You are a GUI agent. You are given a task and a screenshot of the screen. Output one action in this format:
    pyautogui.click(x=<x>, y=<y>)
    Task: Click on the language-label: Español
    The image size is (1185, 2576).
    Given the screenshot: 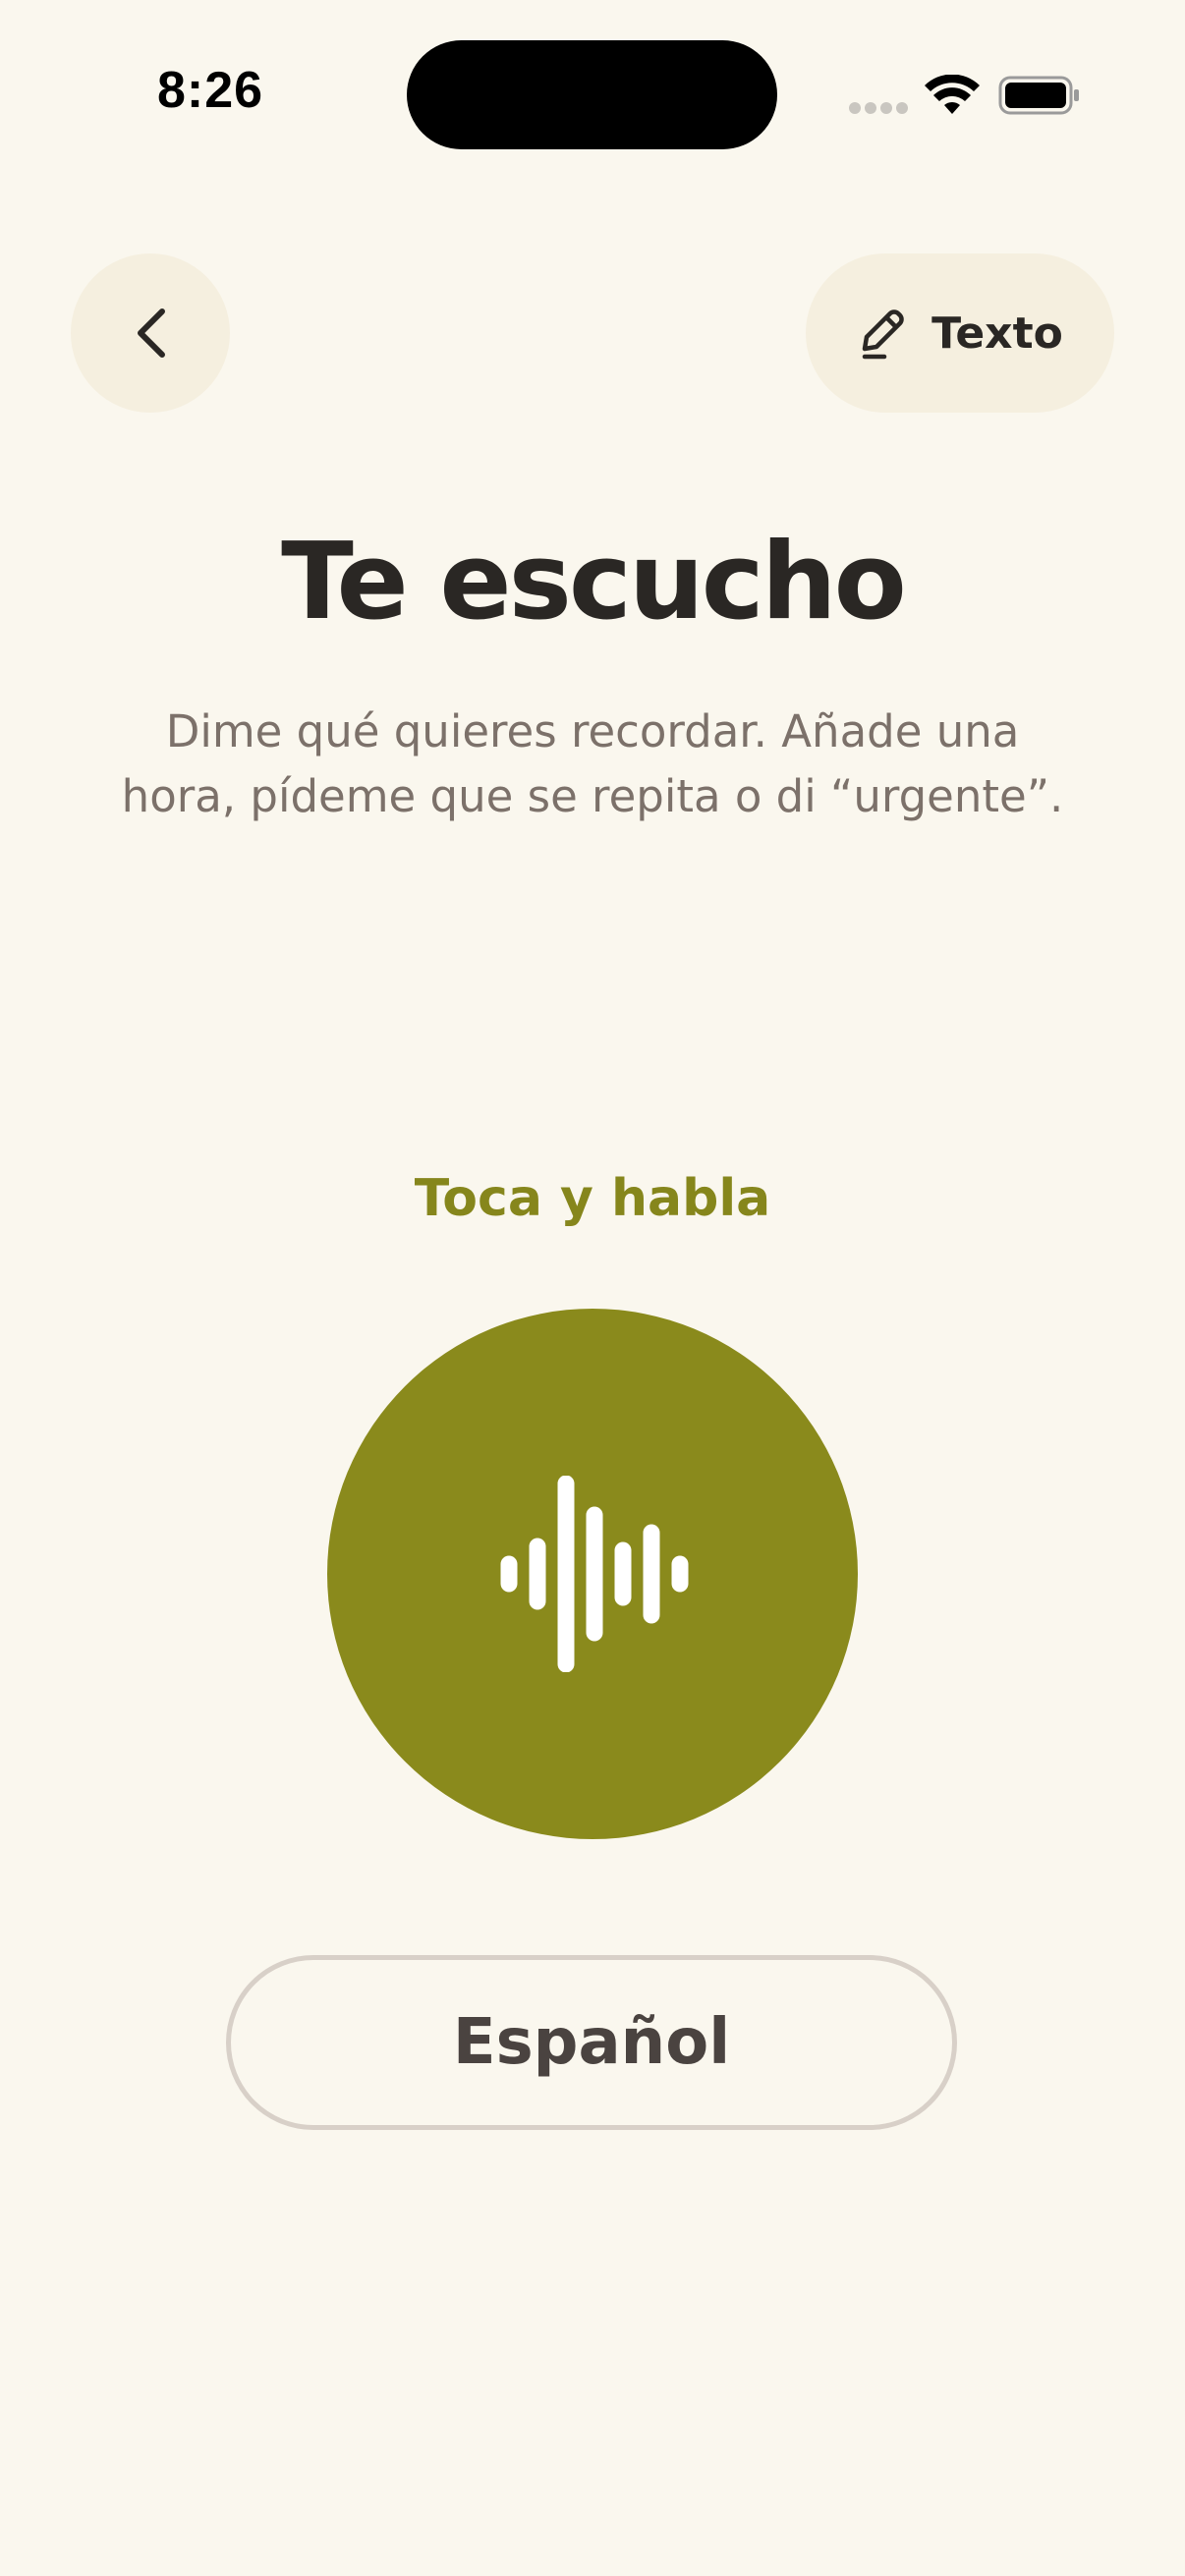 What is the action you would take?
    pyautogui.click(x=592, y=2042)
    